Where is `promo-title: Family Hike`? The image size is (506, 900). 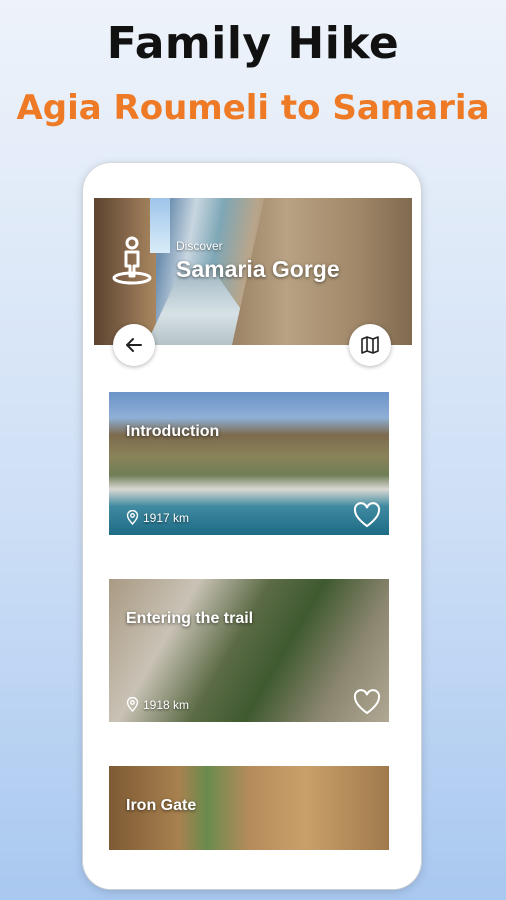 promo-title: Family Hike is located at coordinates (253, 43).